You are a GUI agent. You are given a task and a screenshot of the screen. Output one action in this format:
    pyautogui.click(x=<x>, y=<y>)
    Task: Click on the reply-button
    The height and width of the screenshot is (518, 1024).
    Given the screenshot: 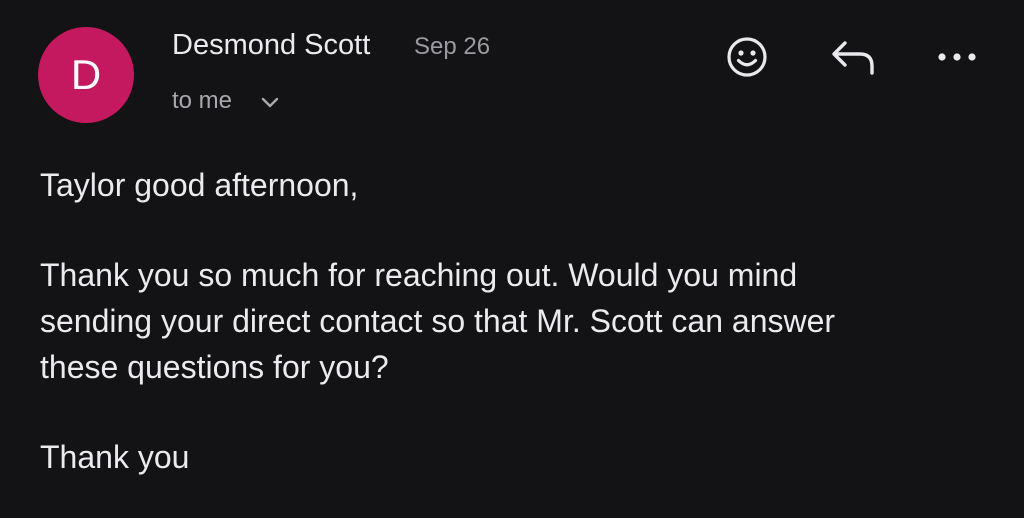 What is the action you would take?
    pyautogui.click(x=853, y=57)
    